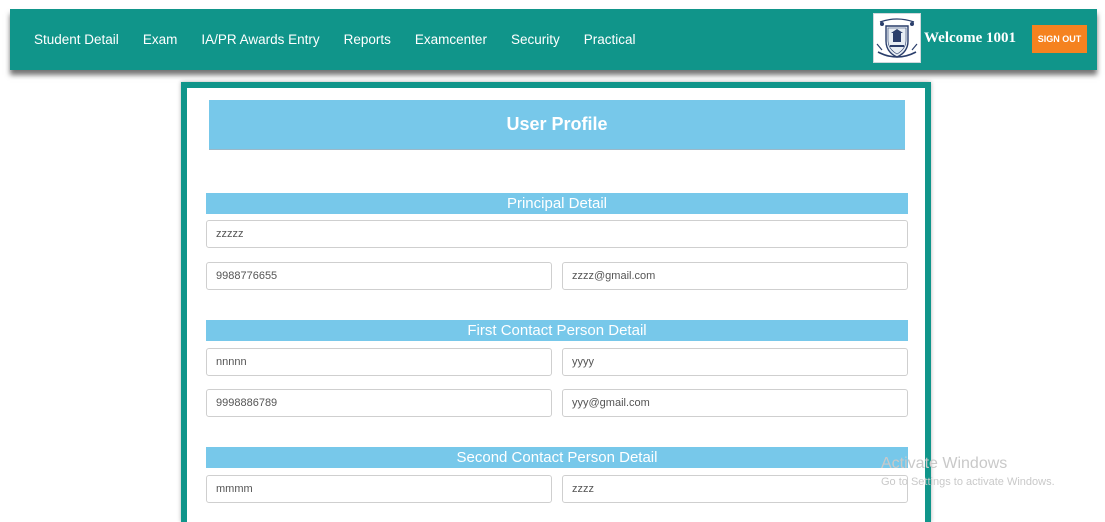 The width and height of the screenshot is (1105, 522). What do you see at coordinates (379, 489) in the screenshot?
I see `second-contact-name-field` at bounding box center [379, 489].